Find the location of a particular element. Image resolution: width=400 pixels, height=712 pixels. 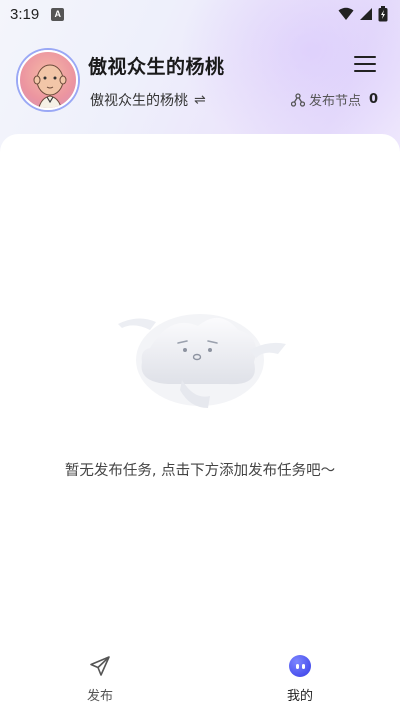

username: 傲视众生的杨桃 is located at coordinates (156, 67).